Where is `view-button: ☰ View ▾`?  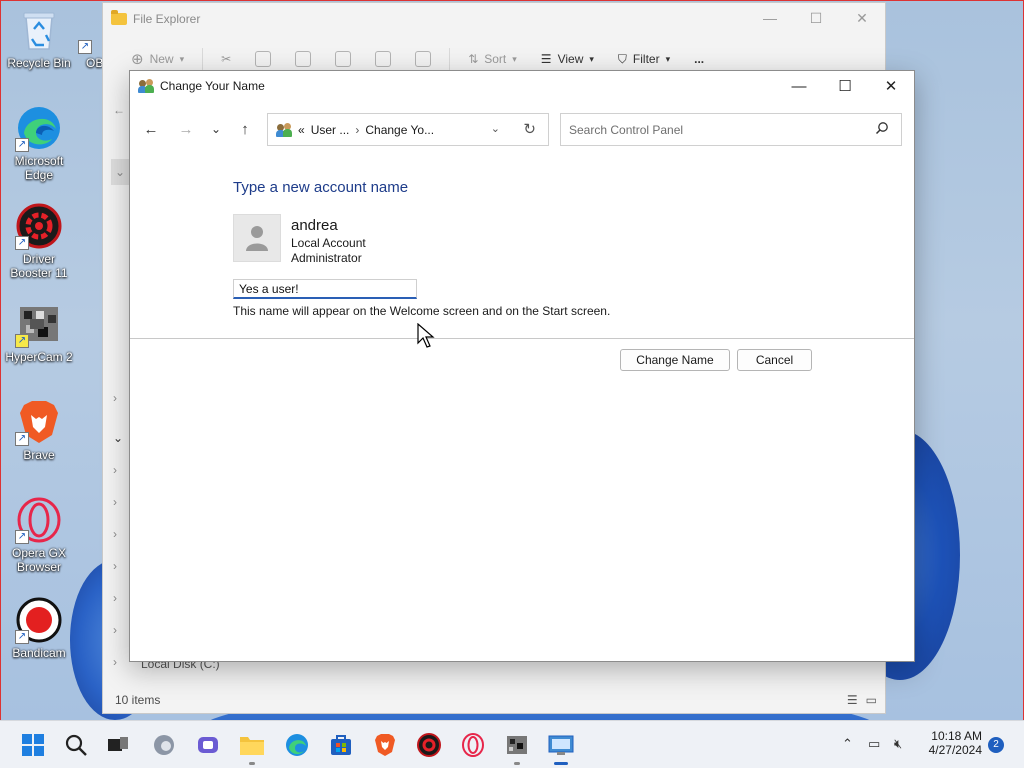 view-button: ☰ View ▾ is located at coordinates (567, 59).